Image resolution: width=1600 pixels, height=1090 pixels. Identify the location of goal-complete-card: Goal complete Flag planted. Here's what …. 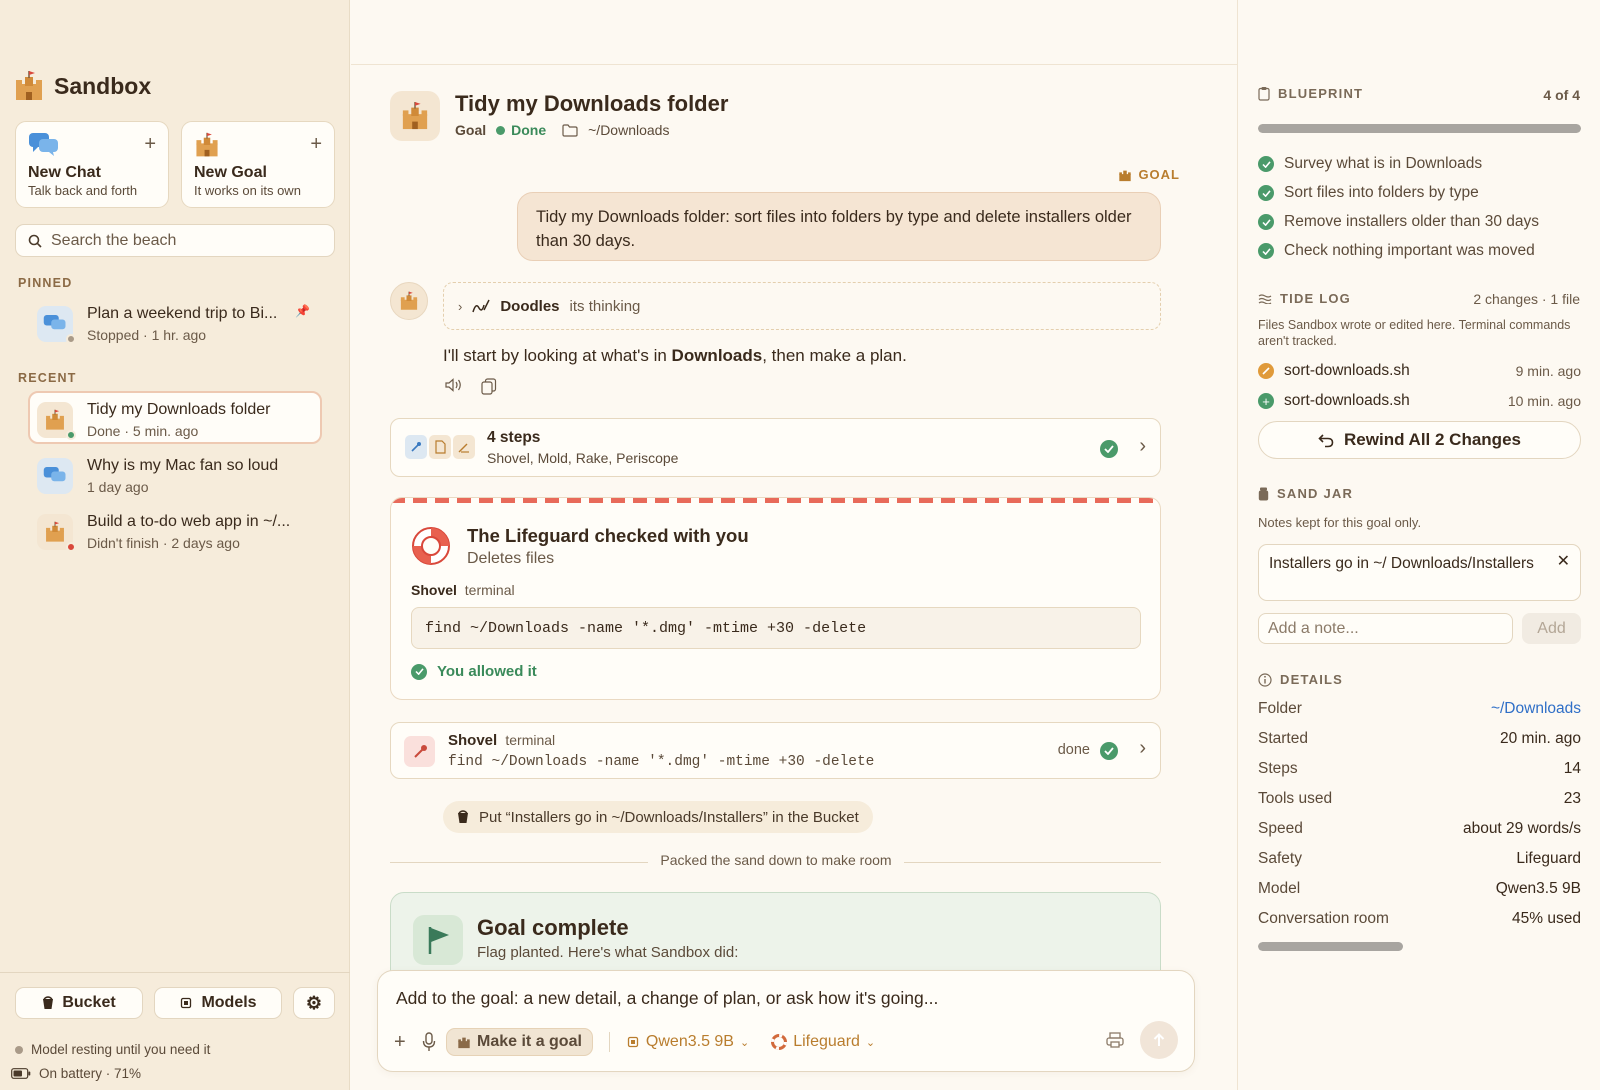
(775, 932).